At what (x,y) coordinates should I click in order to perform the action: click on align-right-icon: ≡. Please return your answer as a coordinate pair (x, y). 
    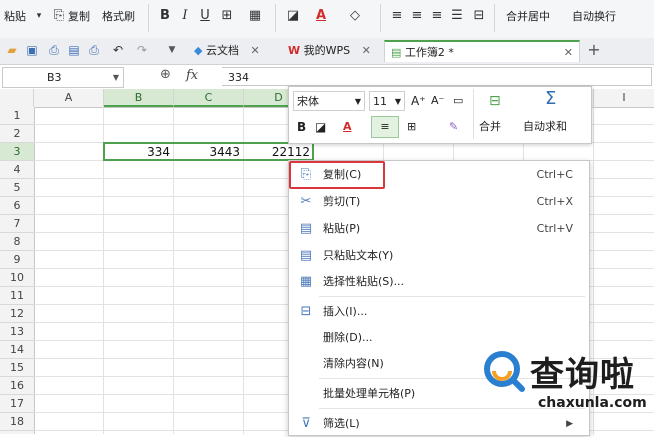
    Looking at the image, I should click on (437, 16).